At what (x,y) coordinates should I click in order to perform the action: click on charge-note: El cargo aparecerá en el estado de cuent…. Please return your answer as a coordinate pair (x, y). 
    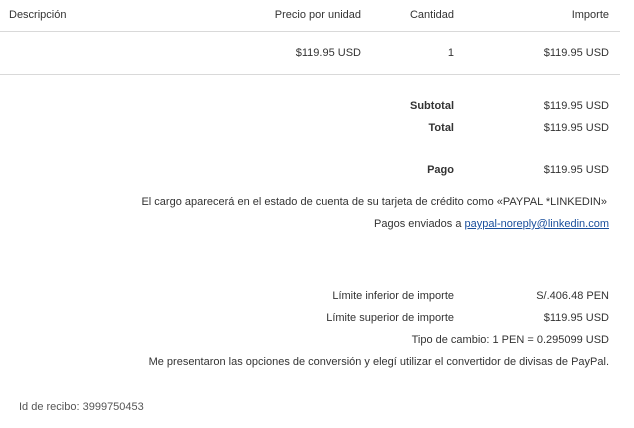
    Looking at the image, I should click on (374, 202).